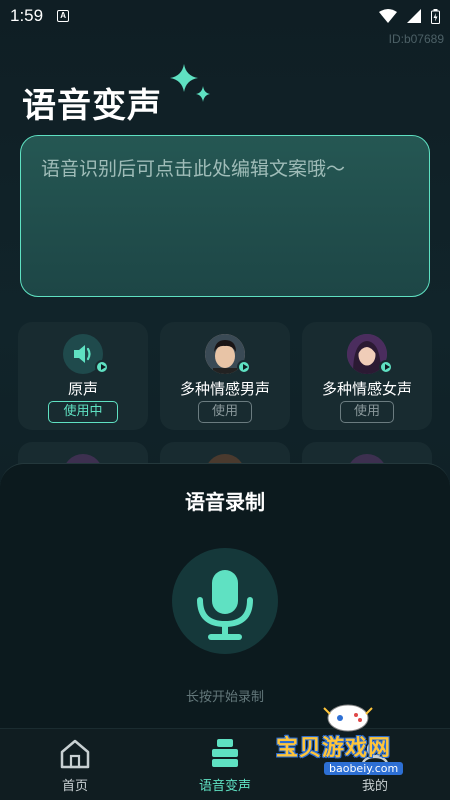  I want to click on watermark-text: 宝贝游戏网, so click(334, 748).